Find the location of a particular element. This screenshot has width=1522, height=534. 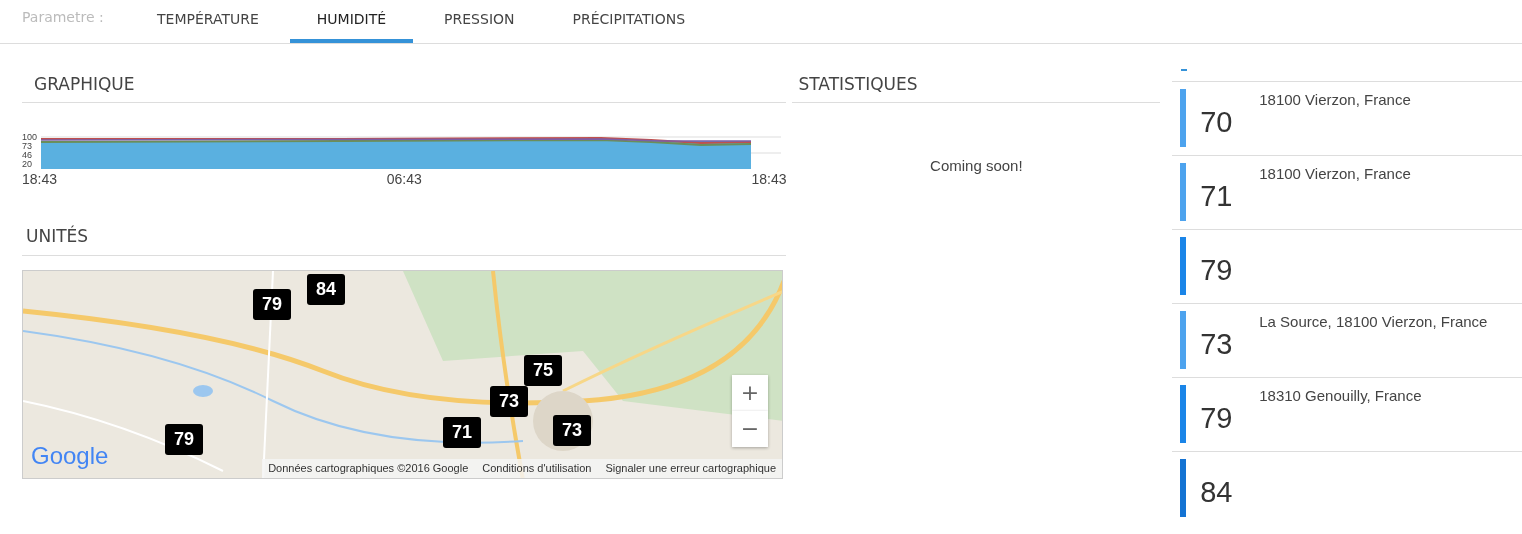

axis-label: 06:43 is located at coordinates (404, 180).